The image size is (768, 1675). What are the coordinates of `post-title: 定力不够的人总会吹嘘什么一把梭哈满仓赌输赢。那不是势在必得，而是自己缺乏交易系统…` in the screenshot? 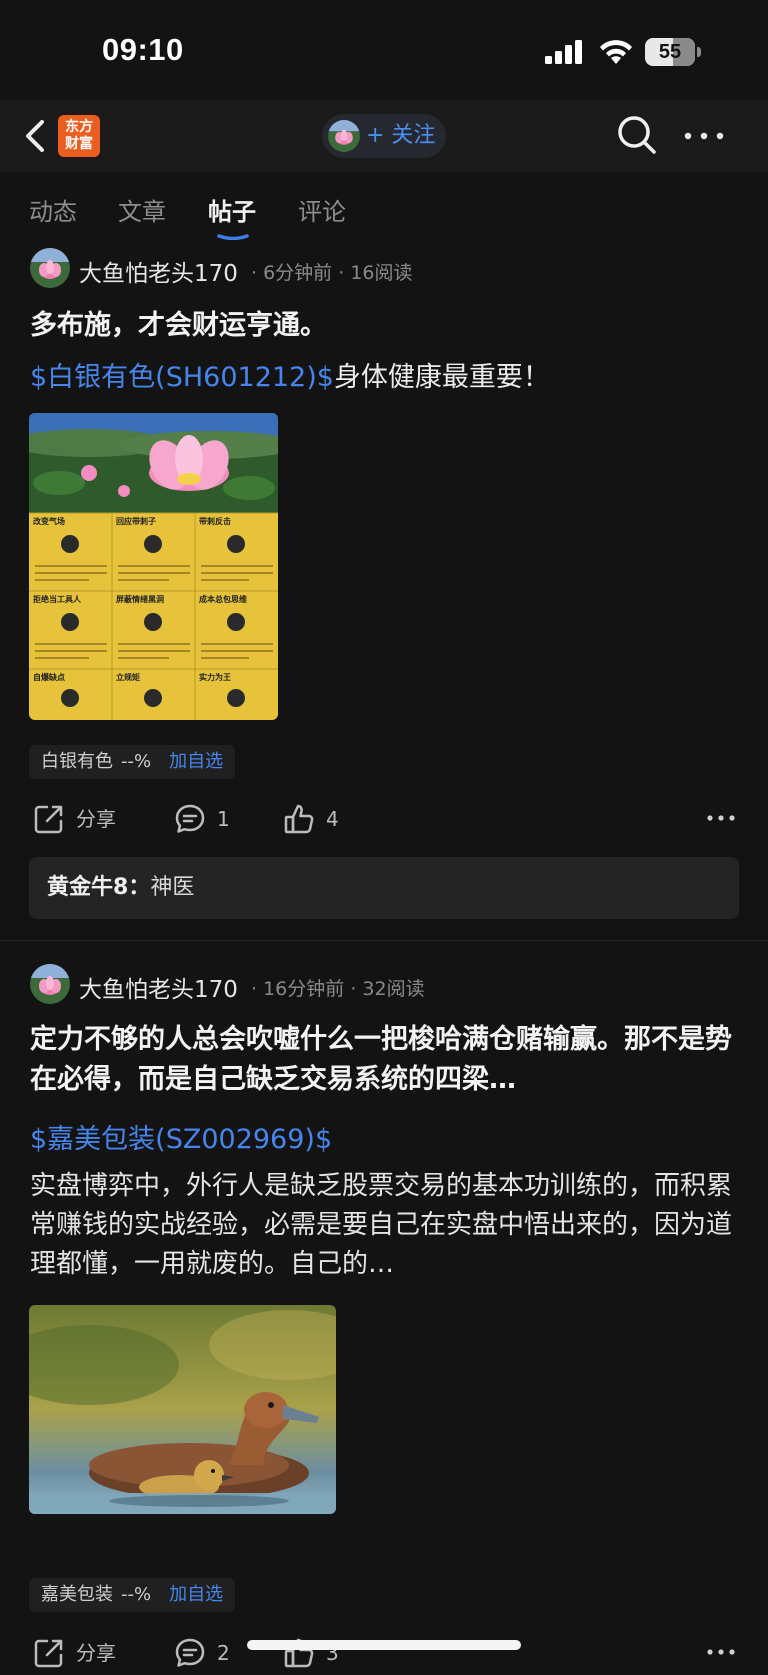 It's located at (390, 1060).